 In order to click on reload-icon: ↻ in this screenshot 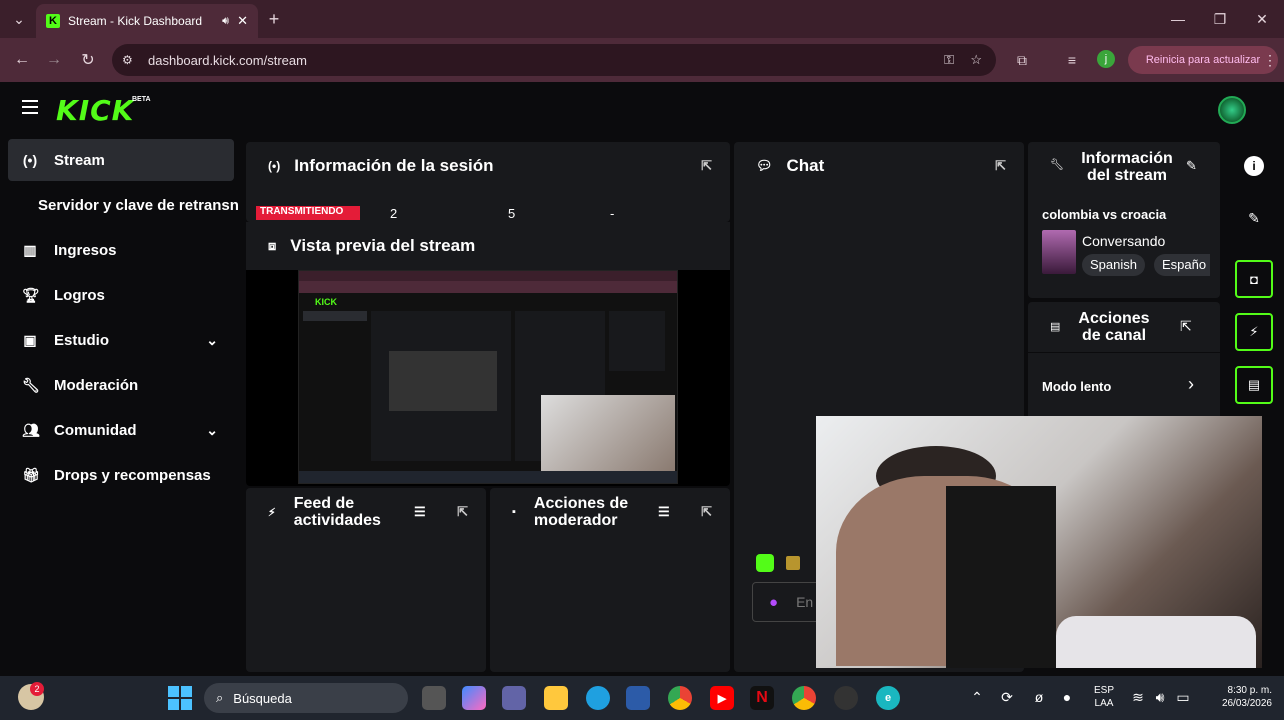, I will do `click(88, 60)`.